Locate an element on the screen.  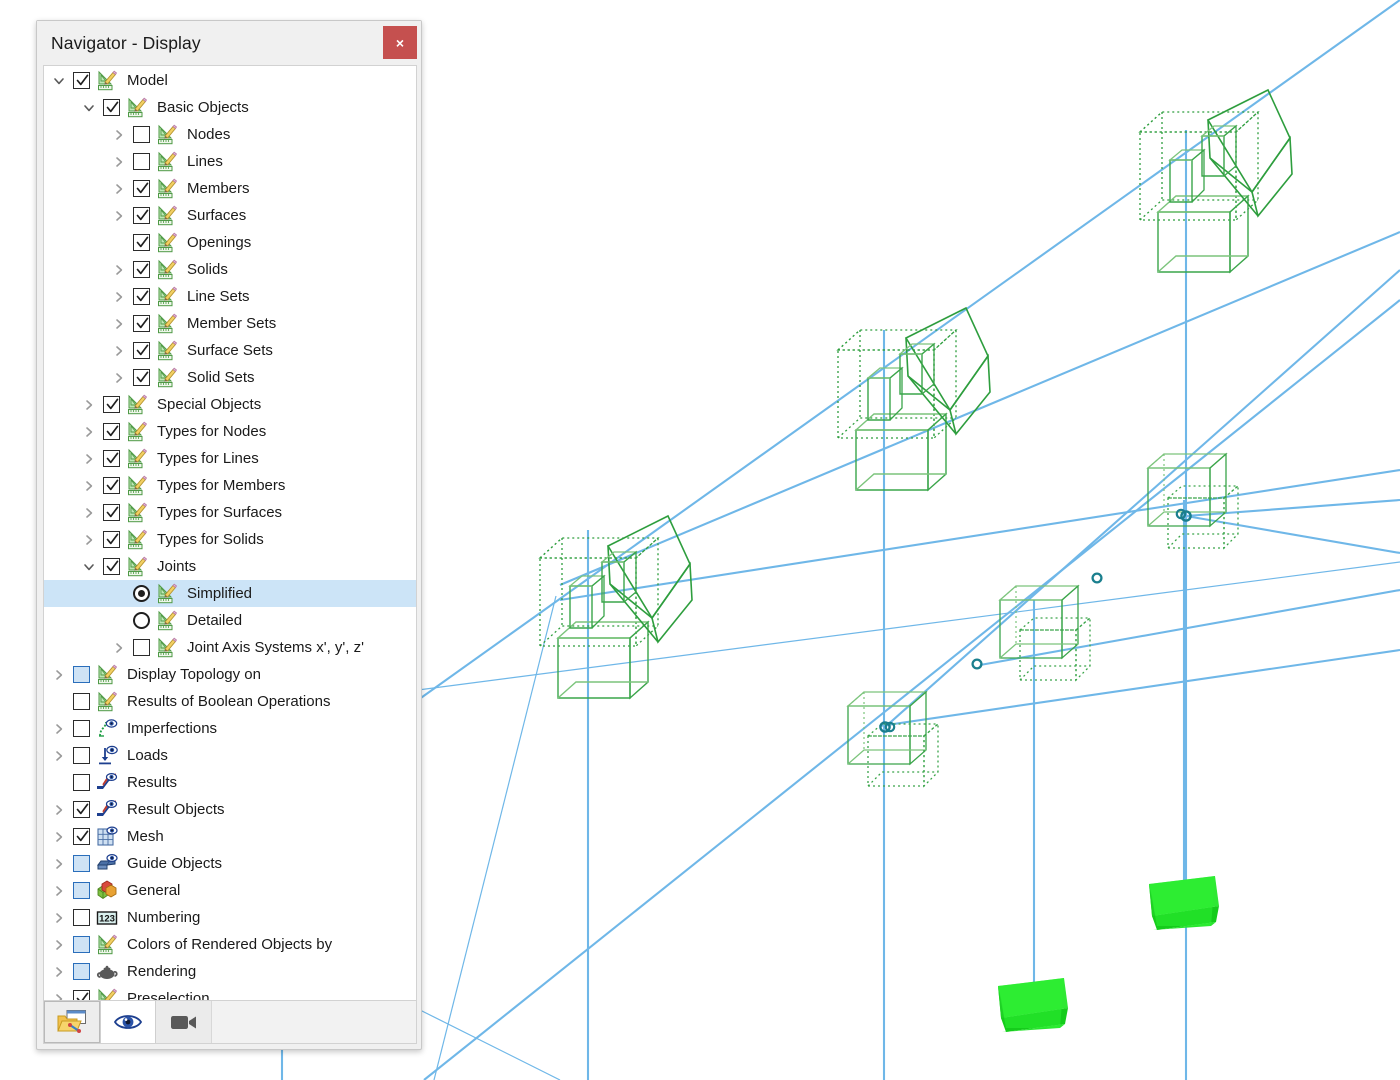
tree-item-lines: Lines is located at coordinates (230, 161).